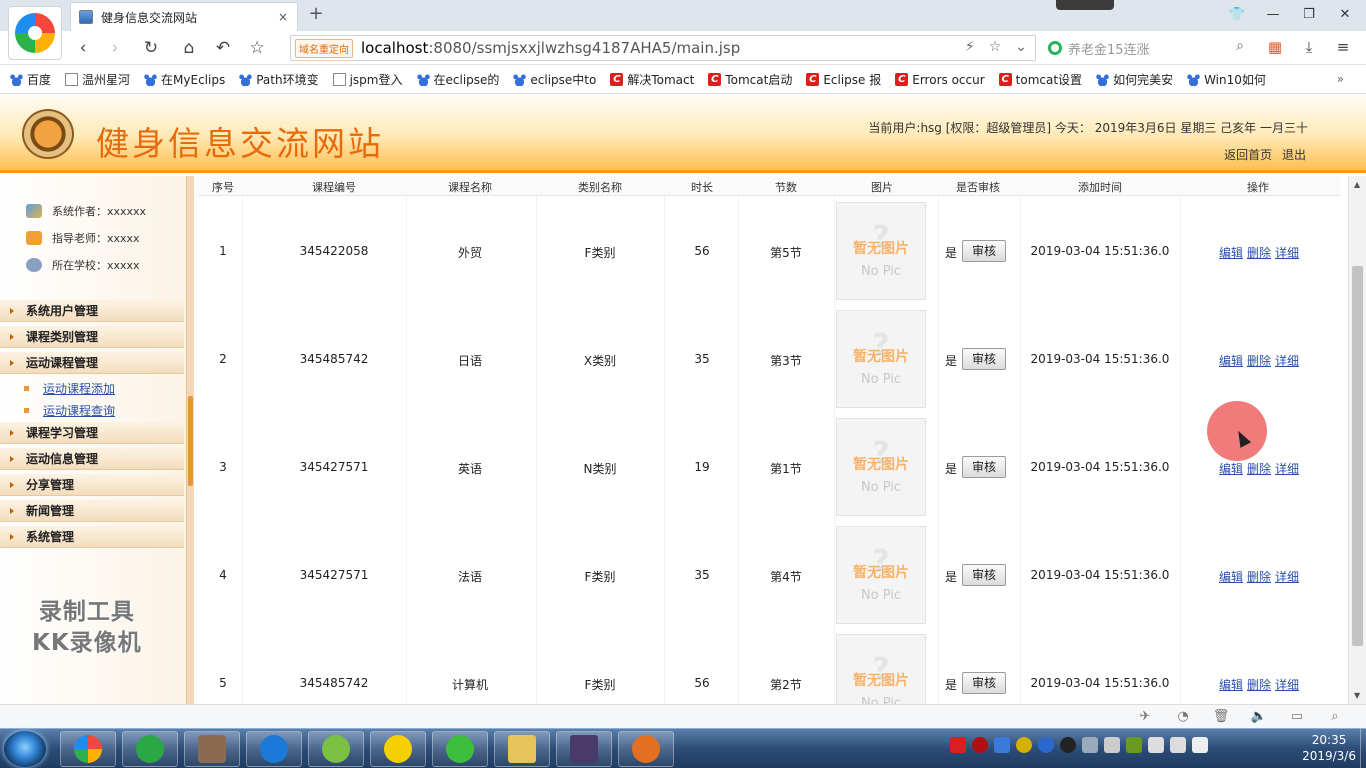 The height and width of the screenshot is (768, 1366). What do you see at coordinates (1357, 695) in the screenshot?
I see `scroll-down-icon: ▼` at bounding box center [1357, 695].